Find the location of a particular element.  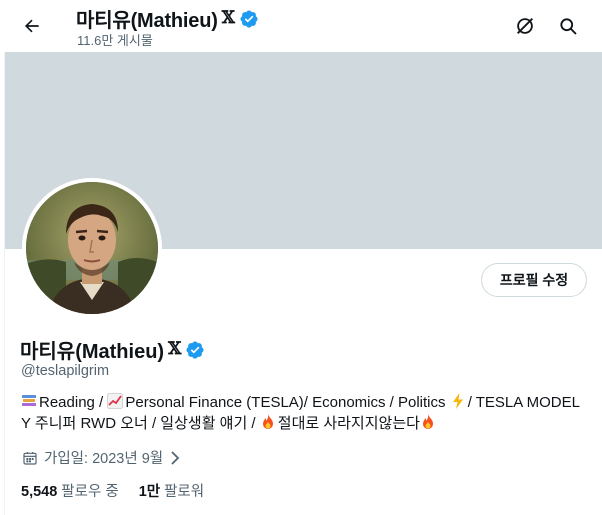

bio-part1: Reading / is located at coordinates (73, 402).